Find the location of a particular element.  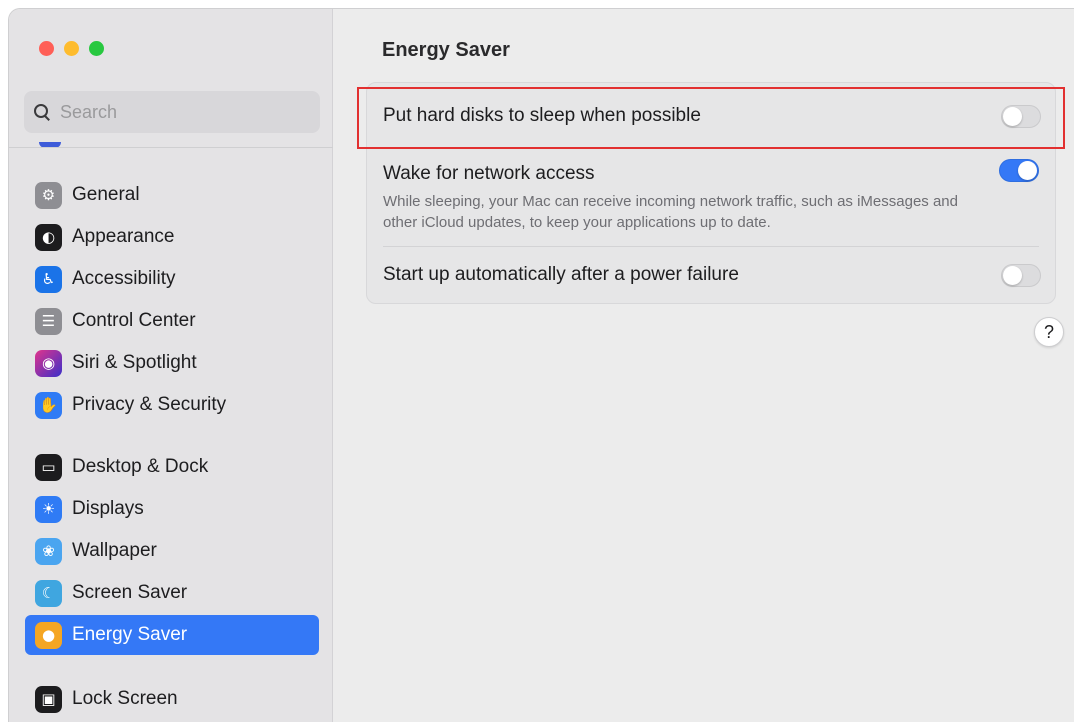

wake-network-toggle is located at coordinates (1019, 170).